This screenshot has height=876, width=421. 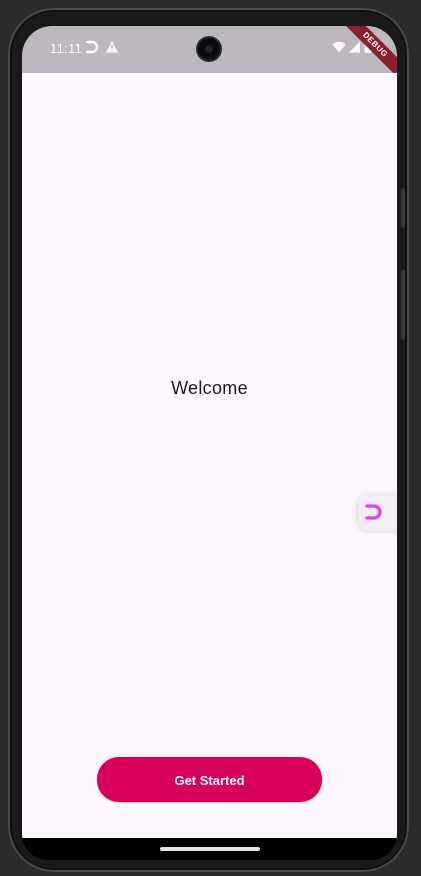 I want to click on home-indicator, so click(x=210, y=849).